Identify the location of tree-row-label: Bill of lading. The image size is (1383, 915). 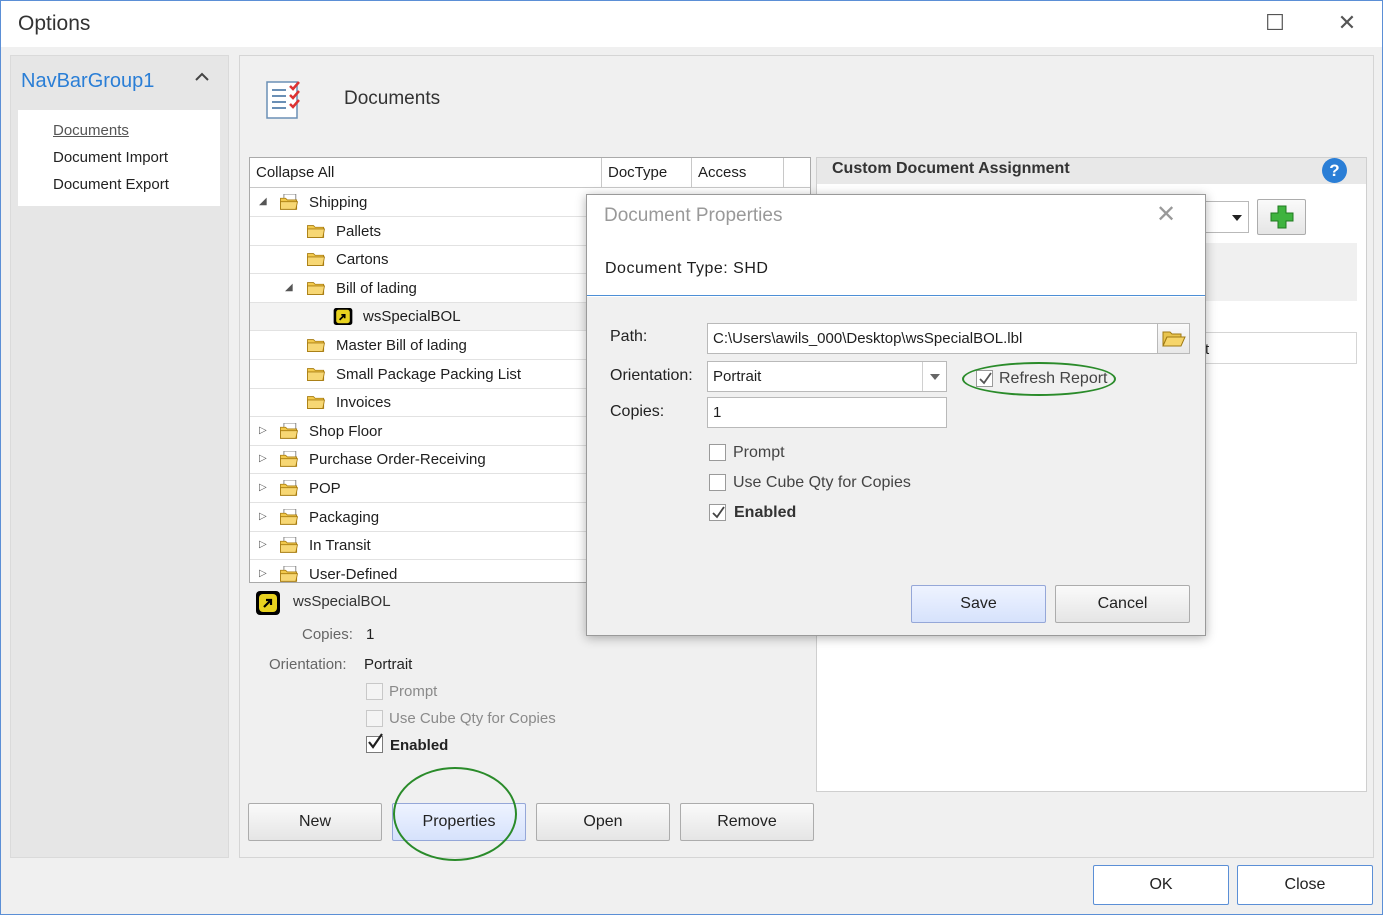
(376, 288).